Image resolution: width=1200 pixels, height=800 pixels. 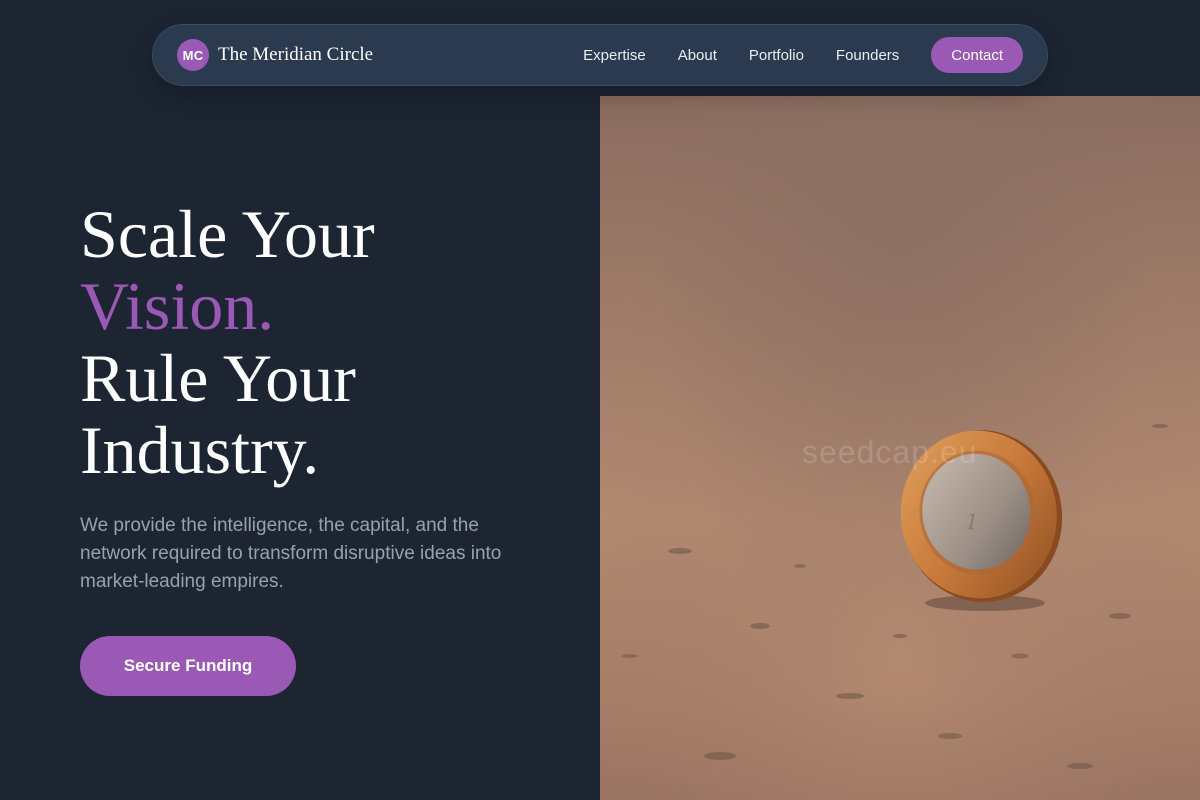 What do you see at coordinates (296, 54) in the screenshot?
I see `brand-name: The Meridian Circle` at bounding box center [296, 54].